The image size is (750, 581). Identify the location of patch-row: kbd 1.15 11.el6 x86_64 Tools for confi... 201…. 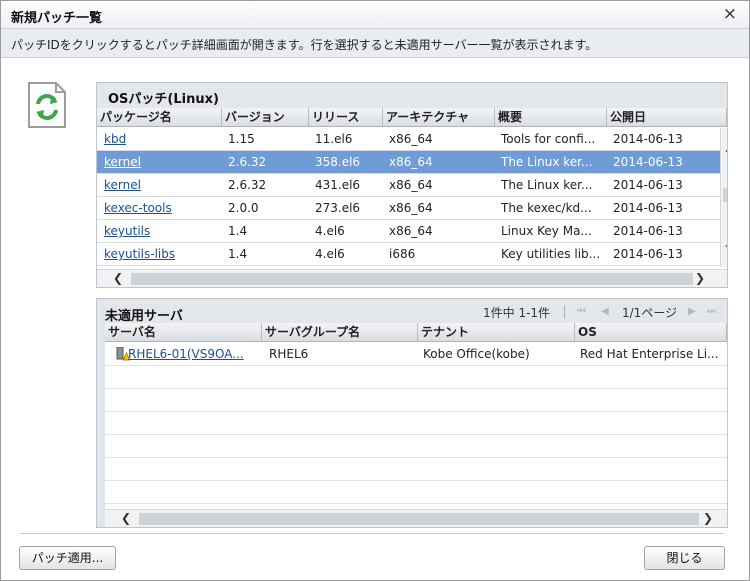
(408, 139).